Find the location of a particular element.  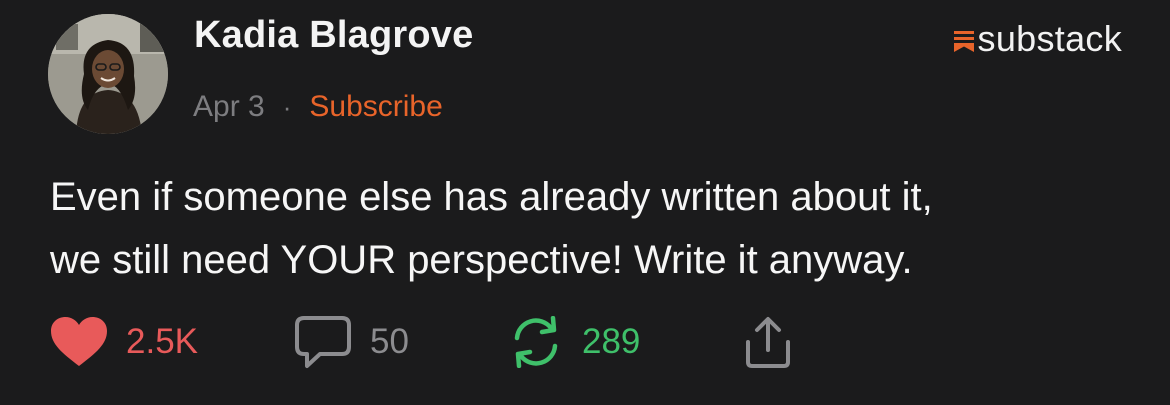

restack-count: 289 is located at coordinates (611, 341).